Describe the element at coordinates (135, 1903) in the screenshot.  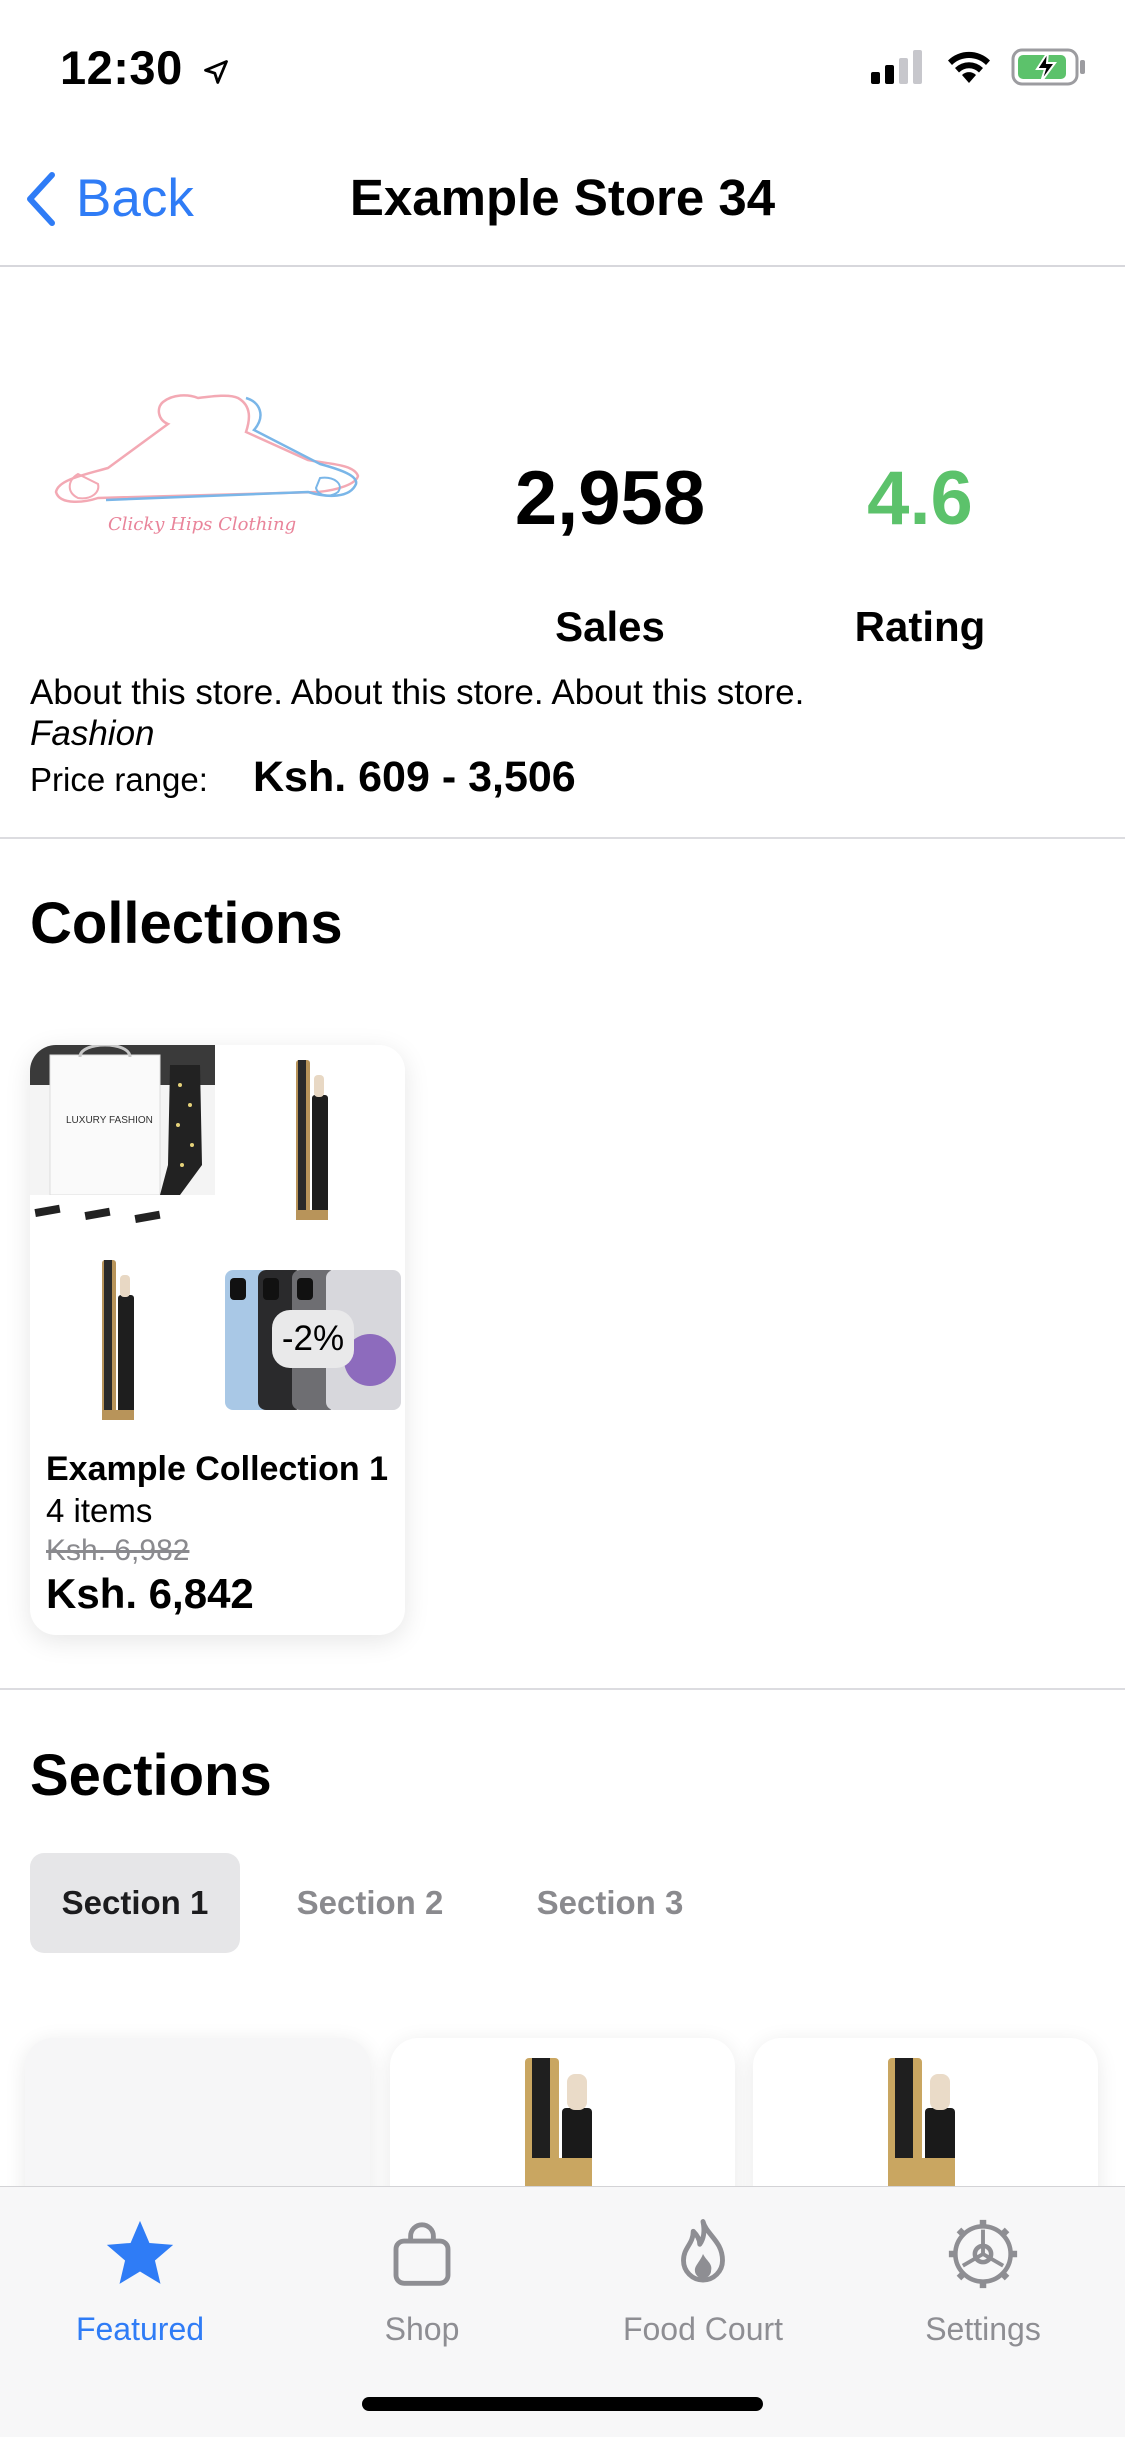
I see `tab-section-1: Section 1` at that location.